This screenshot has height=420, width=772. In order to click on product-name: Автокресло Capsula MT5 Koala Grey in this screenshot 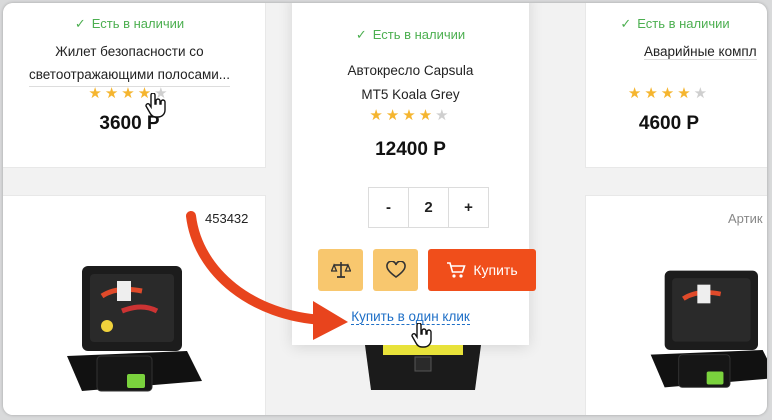, I will do `click(410, 83)`.